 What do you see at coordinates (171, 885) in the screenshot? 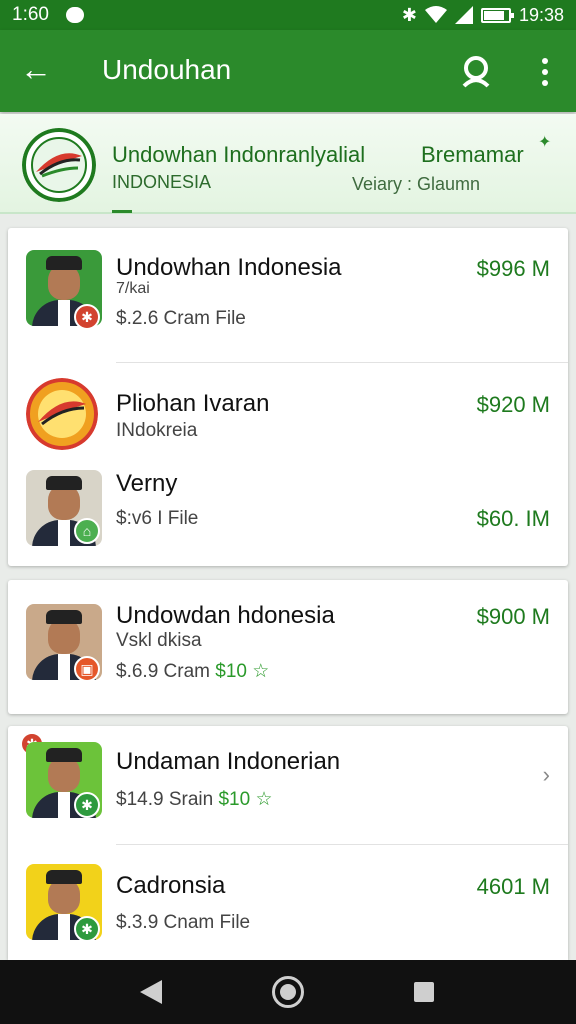
I see `item-name: Cadronsia` at bounding box center [171, 885].